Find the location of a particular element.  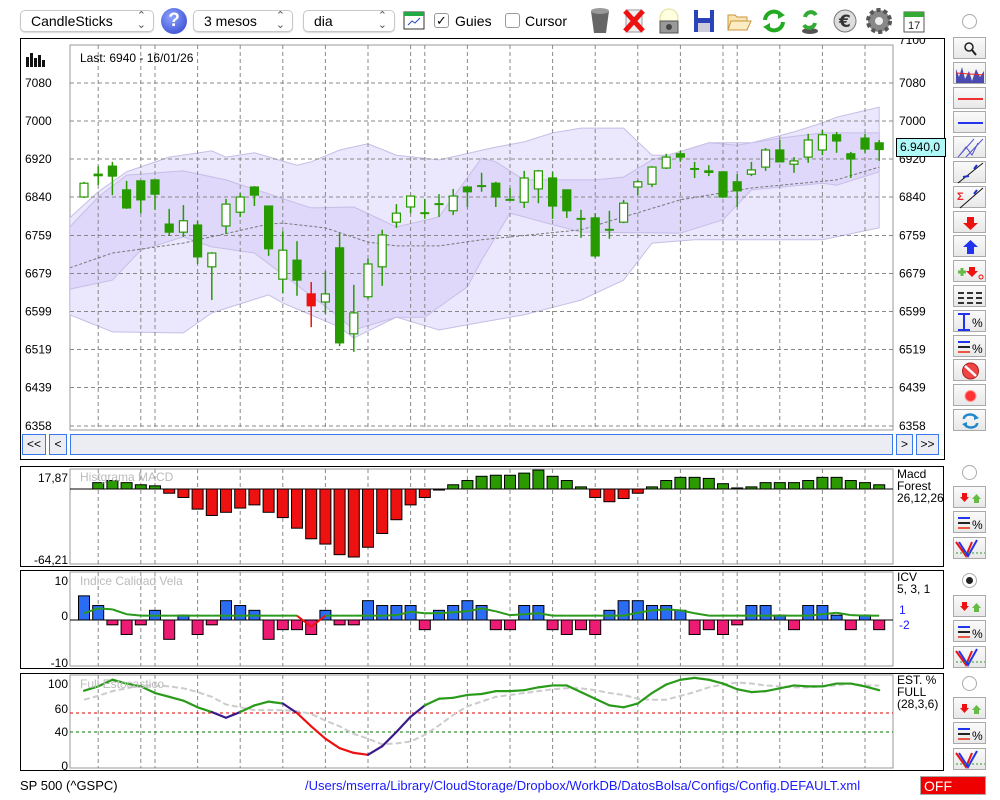

buy-arrow-button is located at coordinates (969, 246).